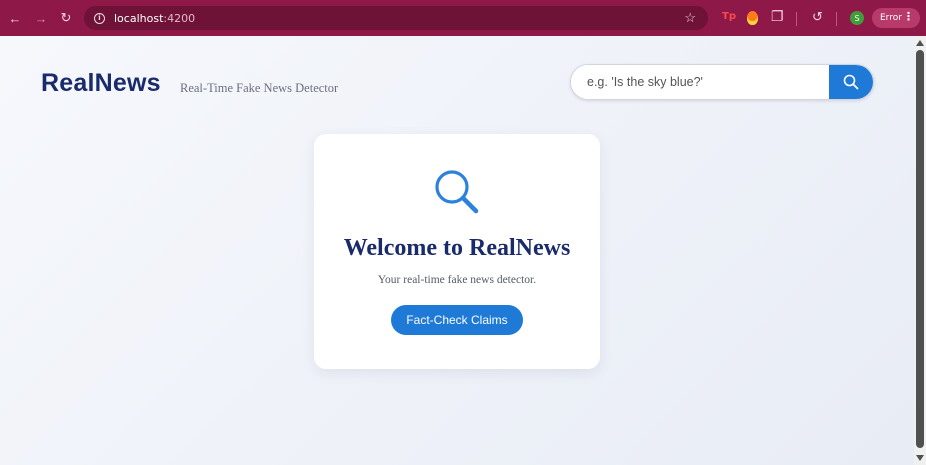 The image size is (926, 465). Describe the element at coordinates (457, 192) in the screenshot. I see `magnifier-icon` at that location.